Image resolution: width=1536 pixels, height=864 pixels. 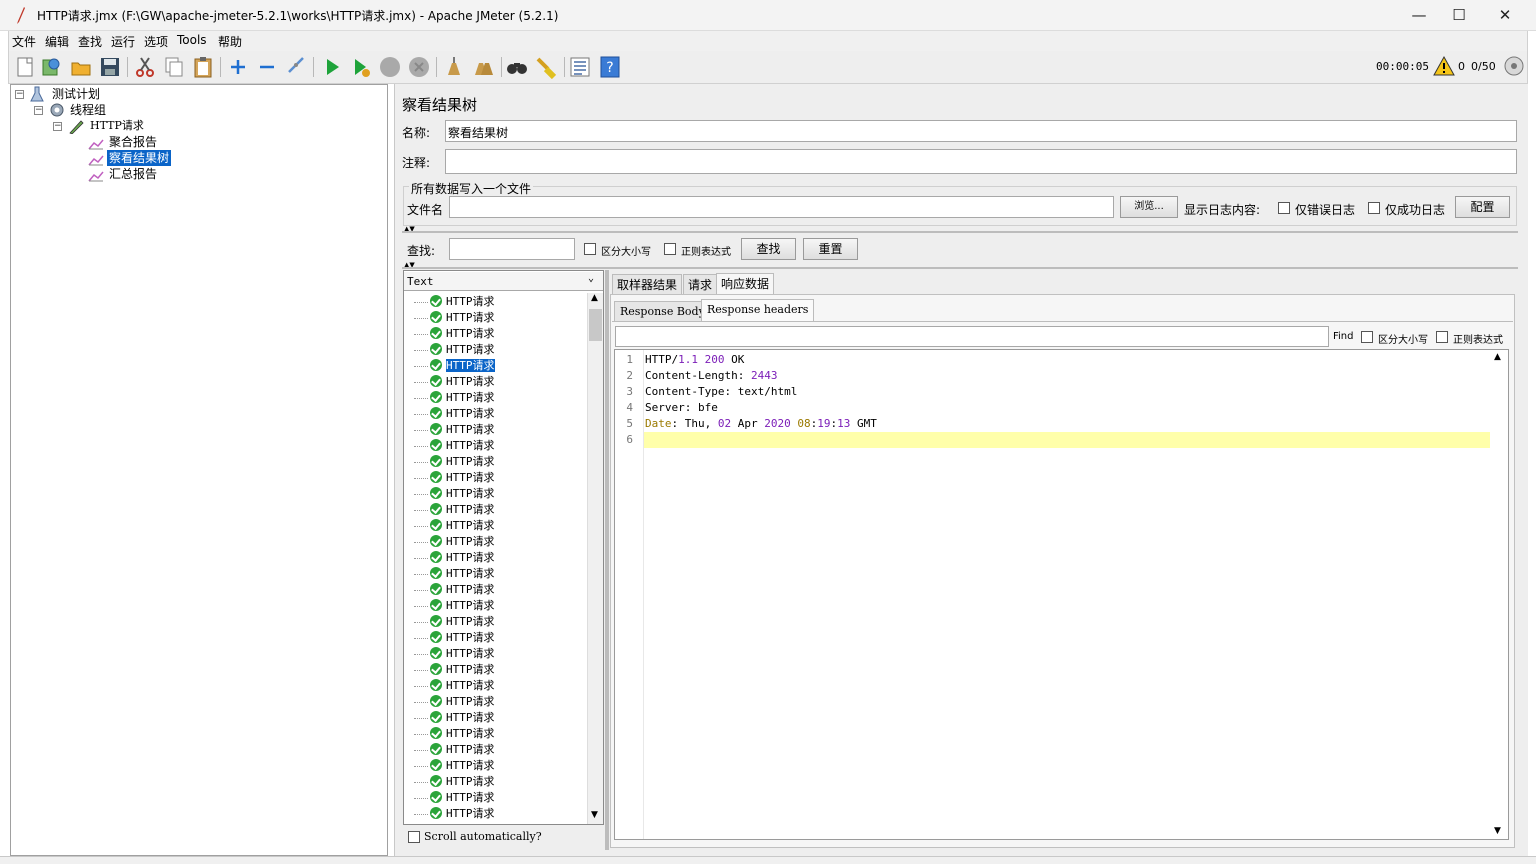 What do you see at coordinates (454, 67) in the screenshot?
I see `clear-icon` at bounding box center [454, 67].